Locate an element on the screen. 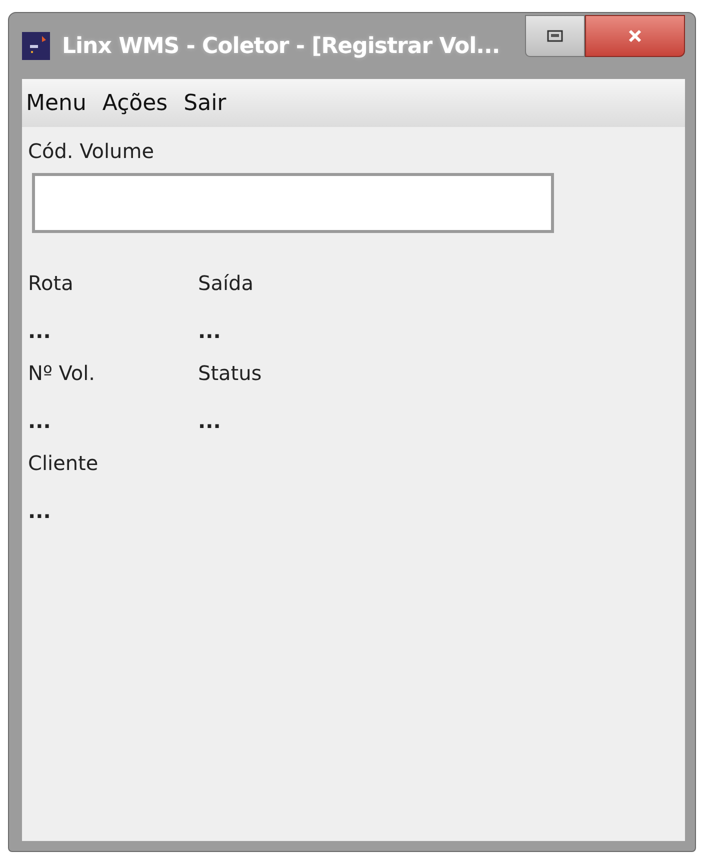 The image size is (711, 859). restore-button is located at coordinates (555, 36).